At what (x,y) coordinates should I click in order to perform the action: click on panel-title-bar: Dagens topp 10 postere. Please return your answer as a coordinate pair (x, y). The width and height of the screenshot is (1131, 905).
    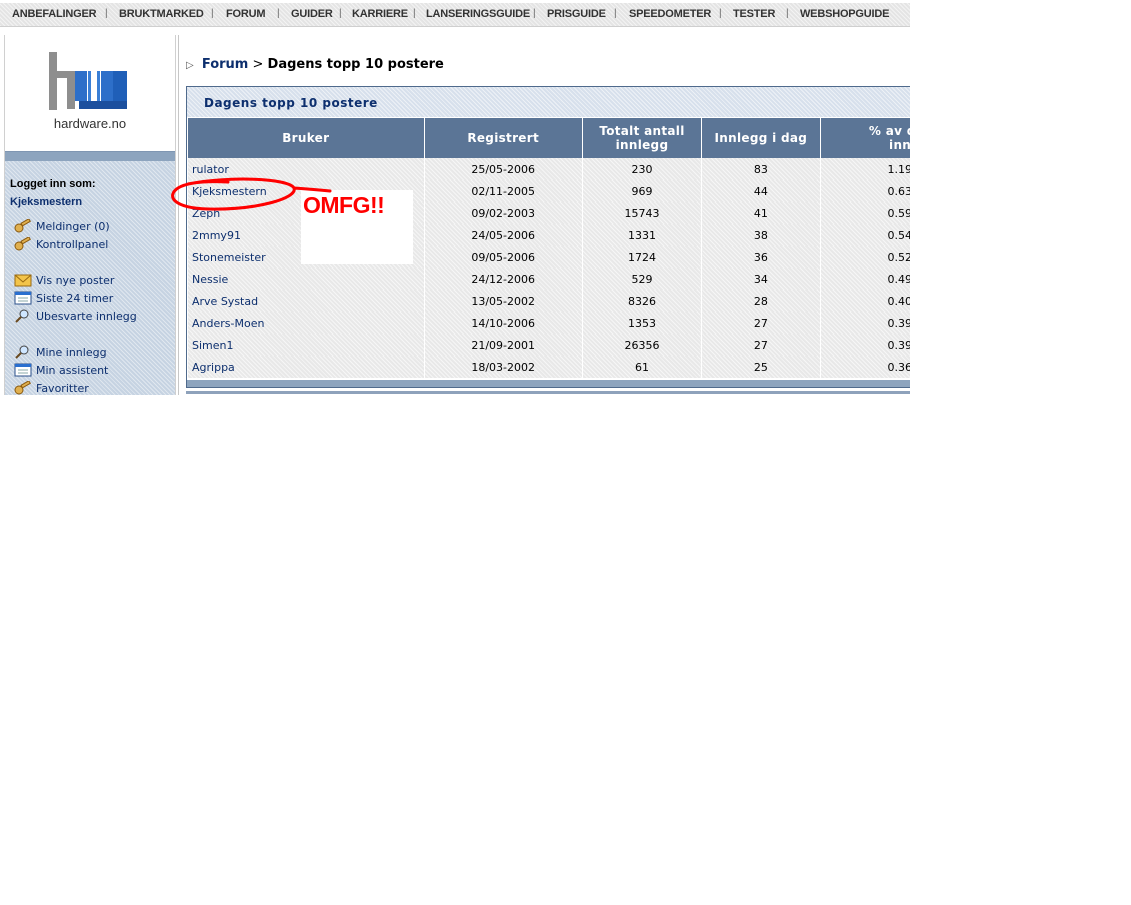
    Looking at the image, I should click on (548, 102).